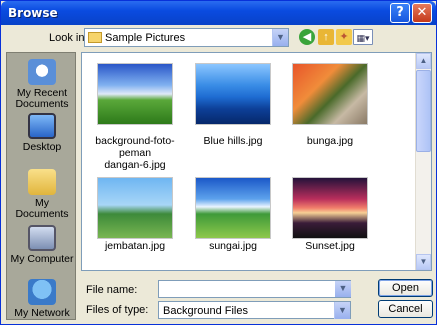  I want to click on files-of-type-value: Background Files, so click(205, 311).